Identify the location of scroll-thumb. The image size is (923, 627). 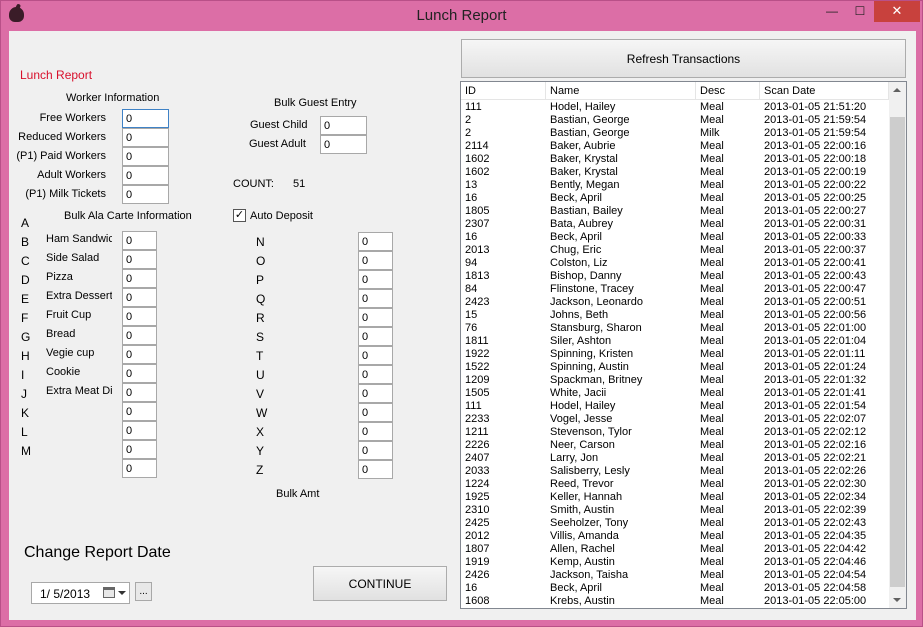
(897, 352).